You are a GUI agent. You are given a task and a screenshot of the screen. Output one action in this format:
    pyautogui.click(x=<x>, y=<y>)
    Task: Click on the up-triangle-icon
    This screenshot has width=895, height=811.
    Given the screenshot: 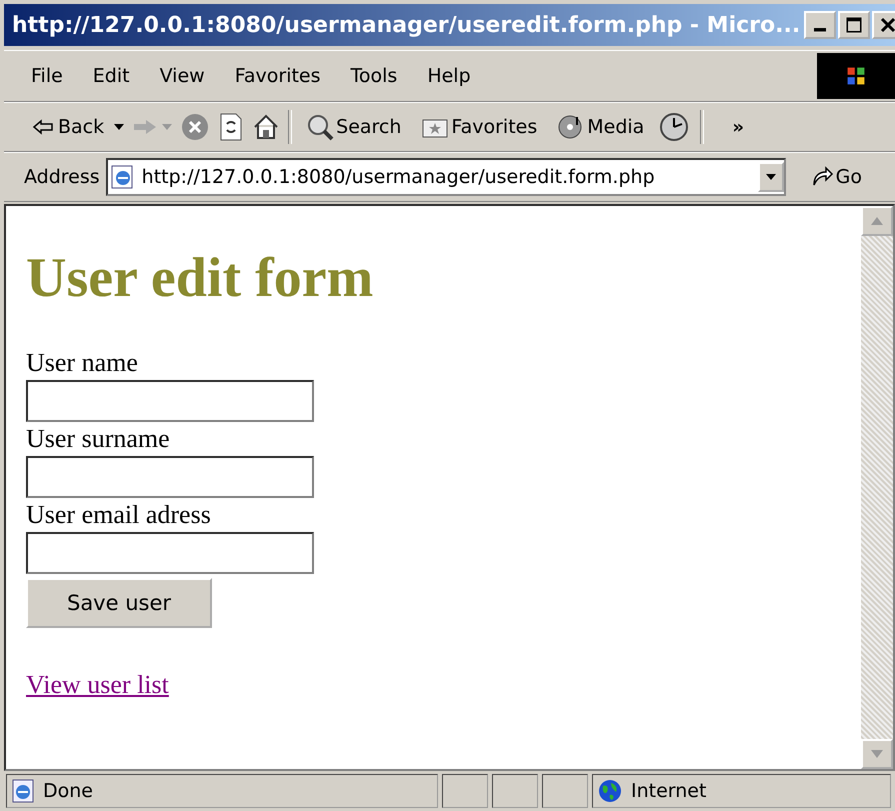 What is the action you would take?
    pyautogui.click(x=877, y=221)
    